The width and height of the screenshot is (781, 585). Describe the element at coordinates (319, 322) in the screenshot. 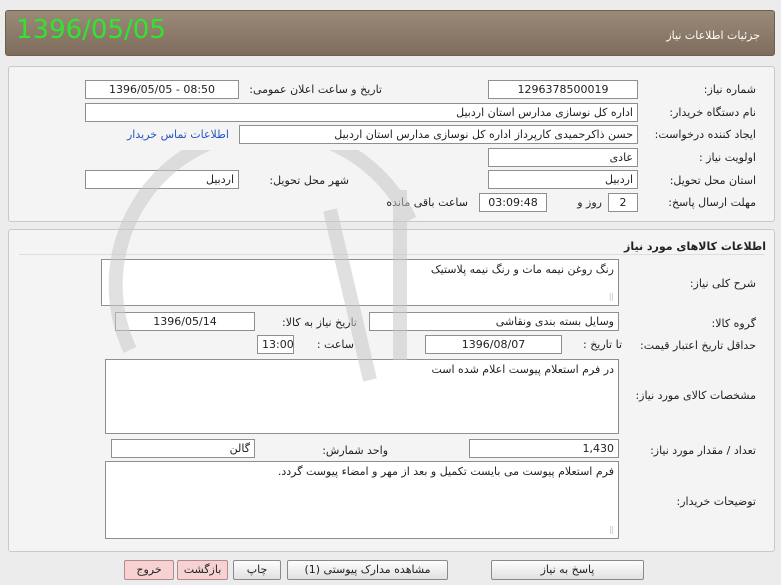

I see `need-date-label: تاریخ نیاز به کالا:` at that location.